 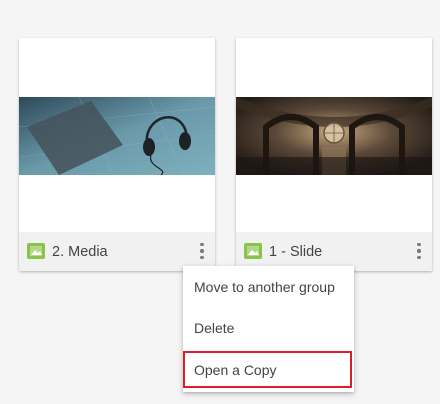 I want to click on headphones-thumbnail, so click(x=117, y=136).